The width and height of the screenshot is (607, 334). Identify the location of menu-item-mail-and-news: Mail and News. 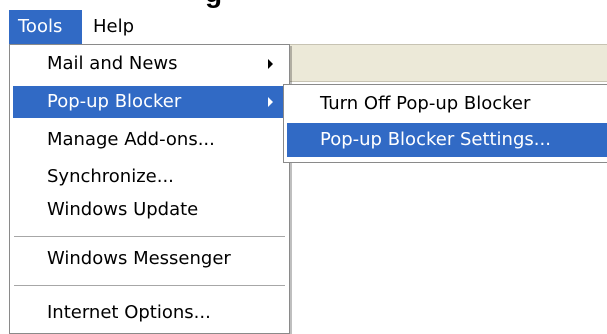
(149, 64).